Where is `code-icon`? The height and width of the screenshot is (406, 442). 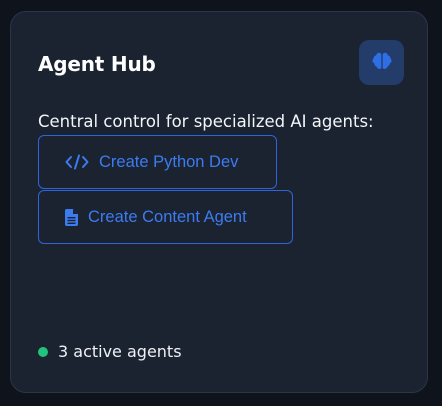 code-icon is located at coordinates (77, 162).